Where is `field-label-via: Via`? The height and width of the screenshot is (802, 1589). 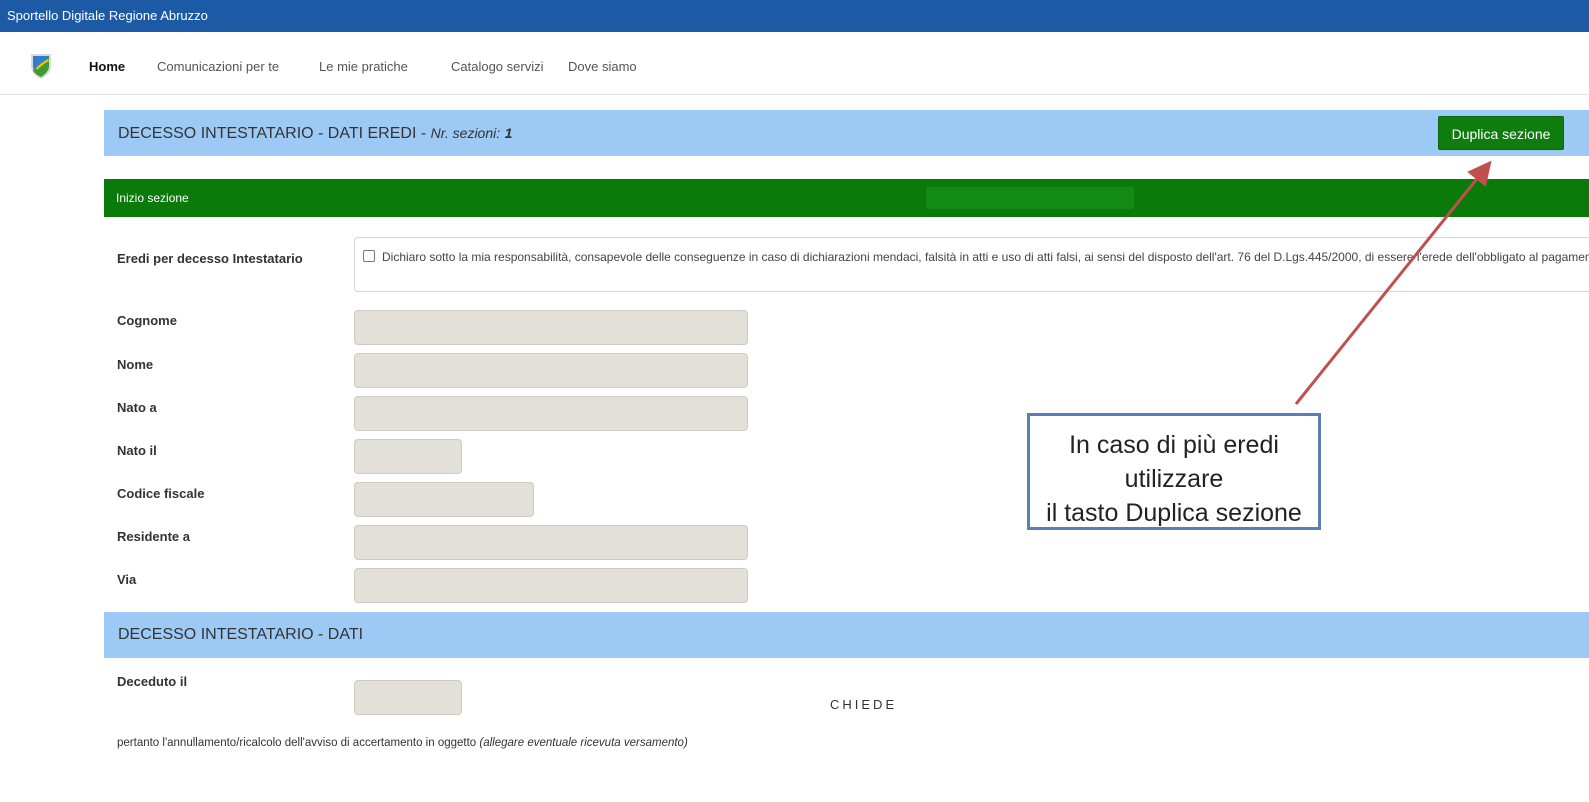
field-label-via: Via is located at coordinates (127, 579).